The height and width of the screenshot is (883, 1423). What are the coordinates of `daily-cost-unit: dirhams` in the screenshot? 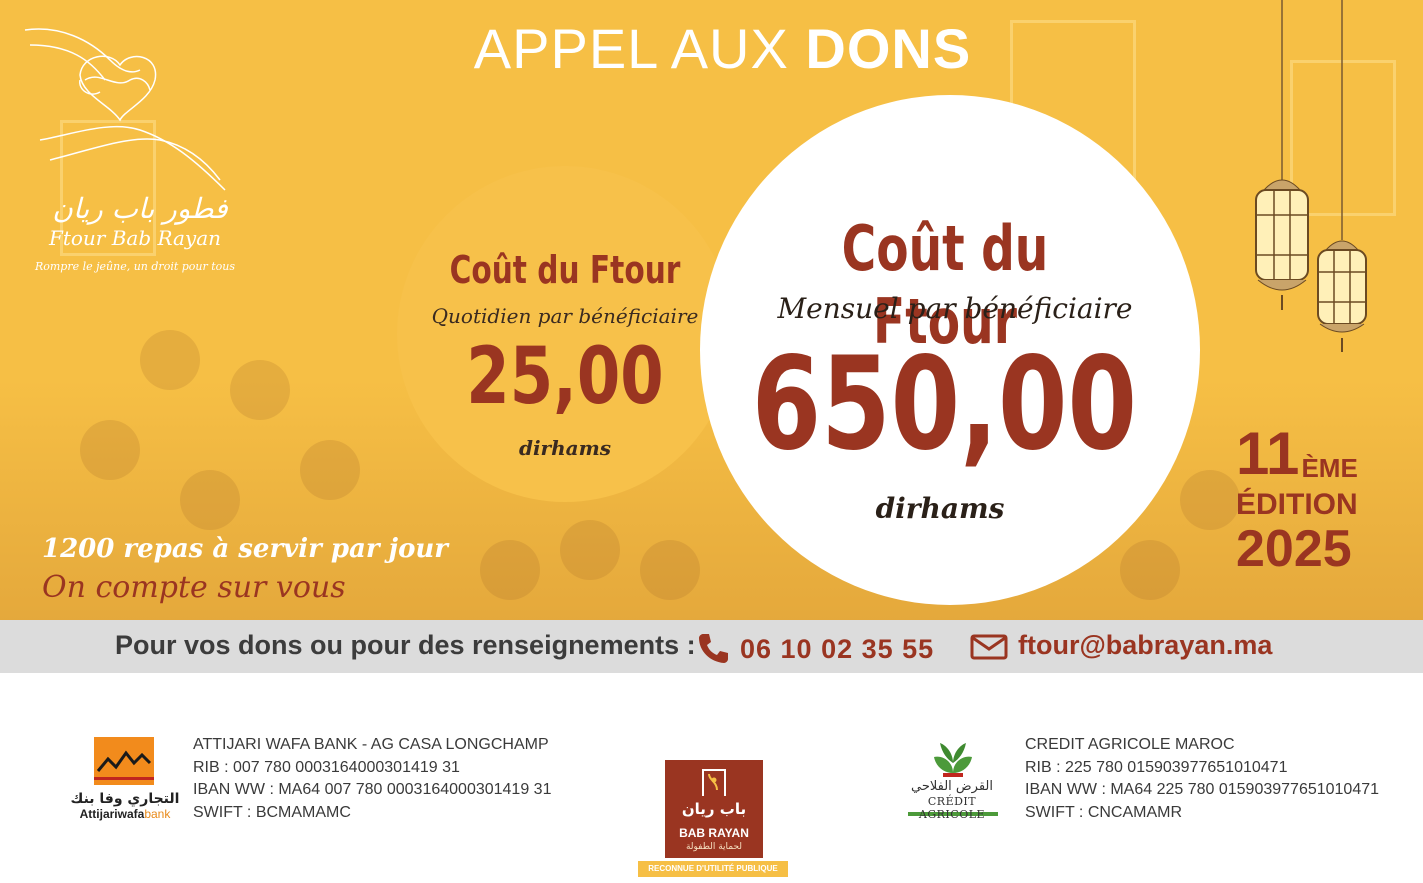 It's located at (565, 448).